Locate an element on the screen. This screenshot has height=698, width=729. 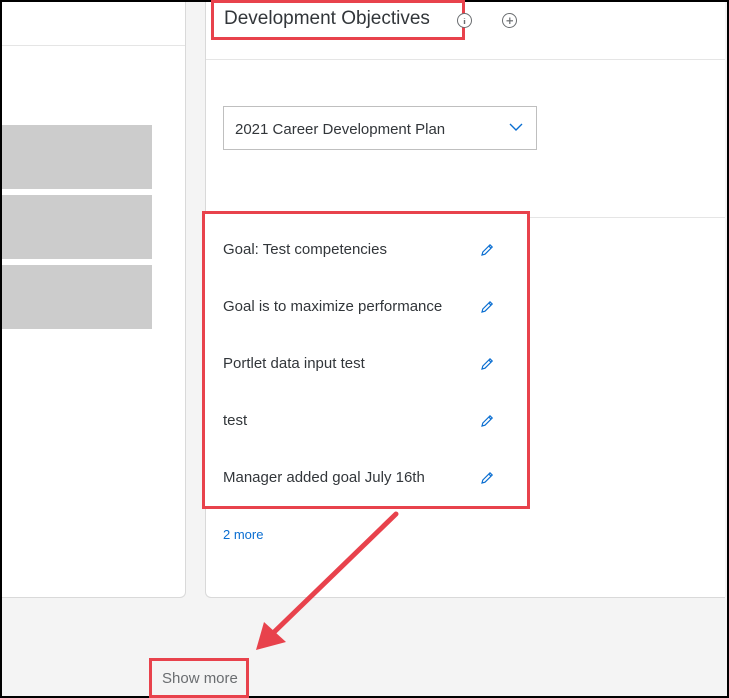
goal-item: Manager added goal July 16th is located at coordinates (368, 478).